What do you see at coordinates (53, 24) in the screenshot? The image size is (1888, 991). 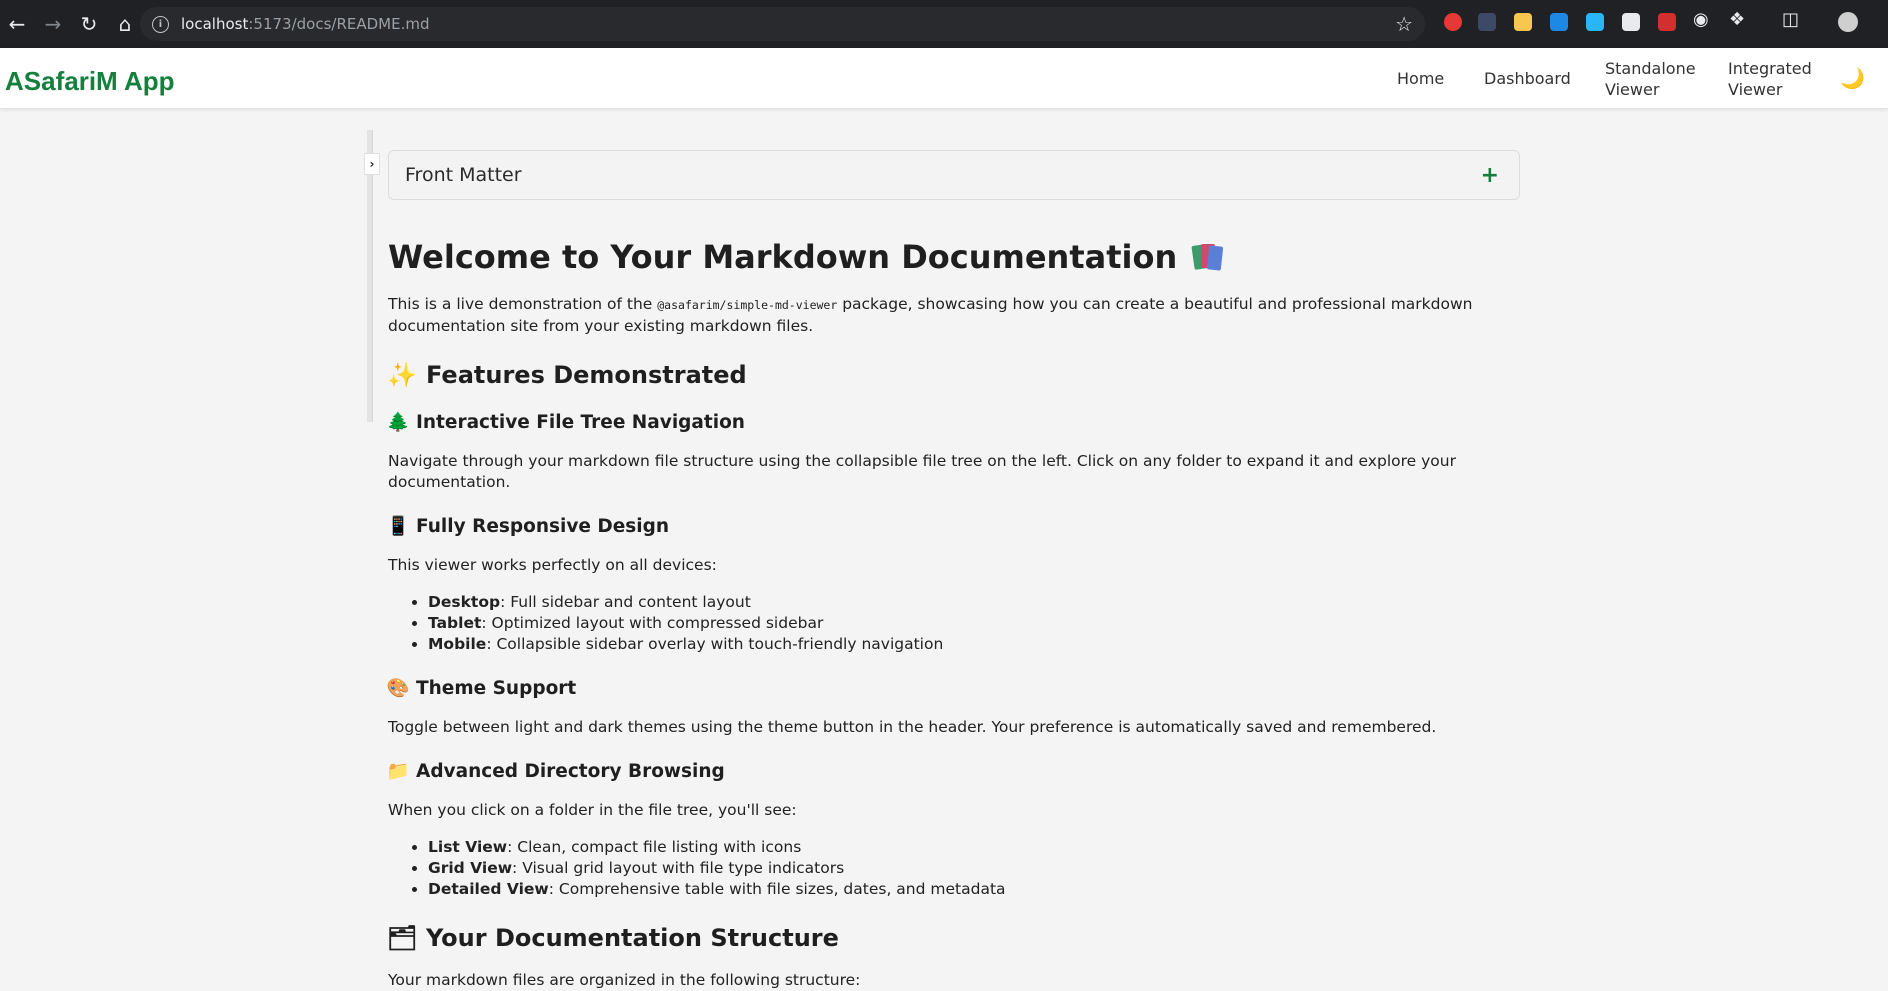 I see `forward-icon: →` at bounding box center [53, 24].